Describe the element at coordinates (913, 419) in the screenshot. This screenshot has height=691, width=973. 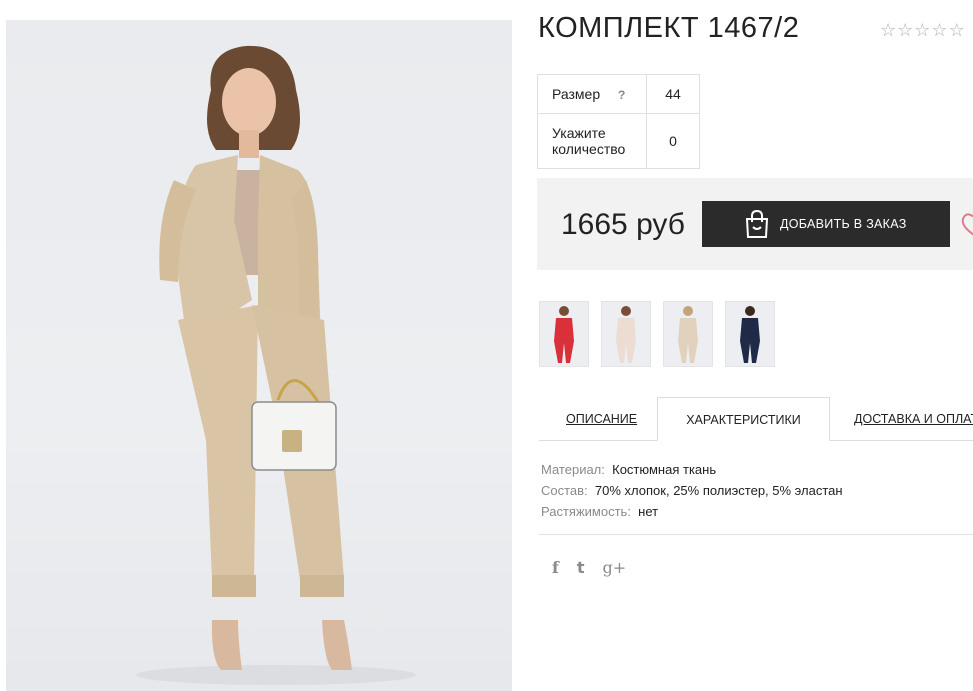
I see `tab-delivery-payment: ДОСТАВКА И ОПЛАТА` at that location.